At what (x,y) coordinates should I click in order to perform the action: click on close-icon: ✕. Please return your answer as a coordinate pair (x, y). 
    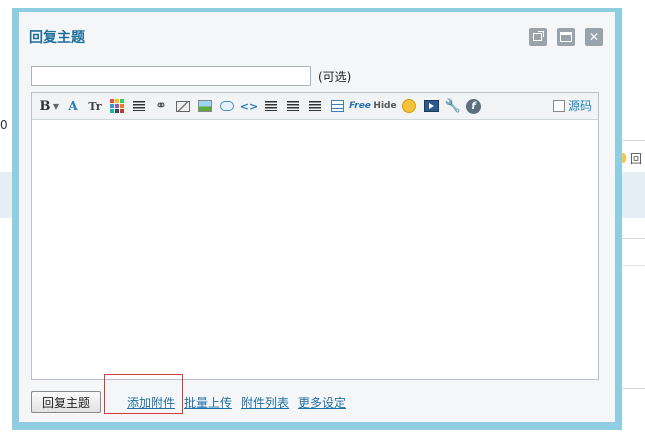
    Looking at the image, I should click on (594, 37).